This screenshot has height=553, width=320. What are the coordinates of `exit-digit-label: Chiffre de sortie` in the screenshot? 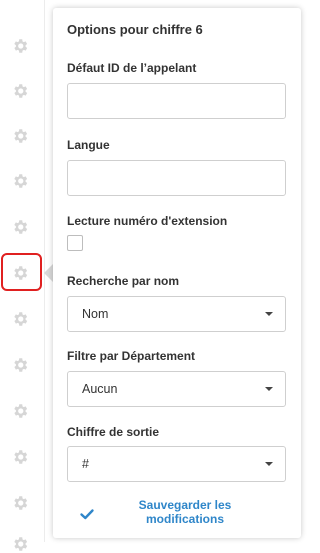 It's located at (113, 432).